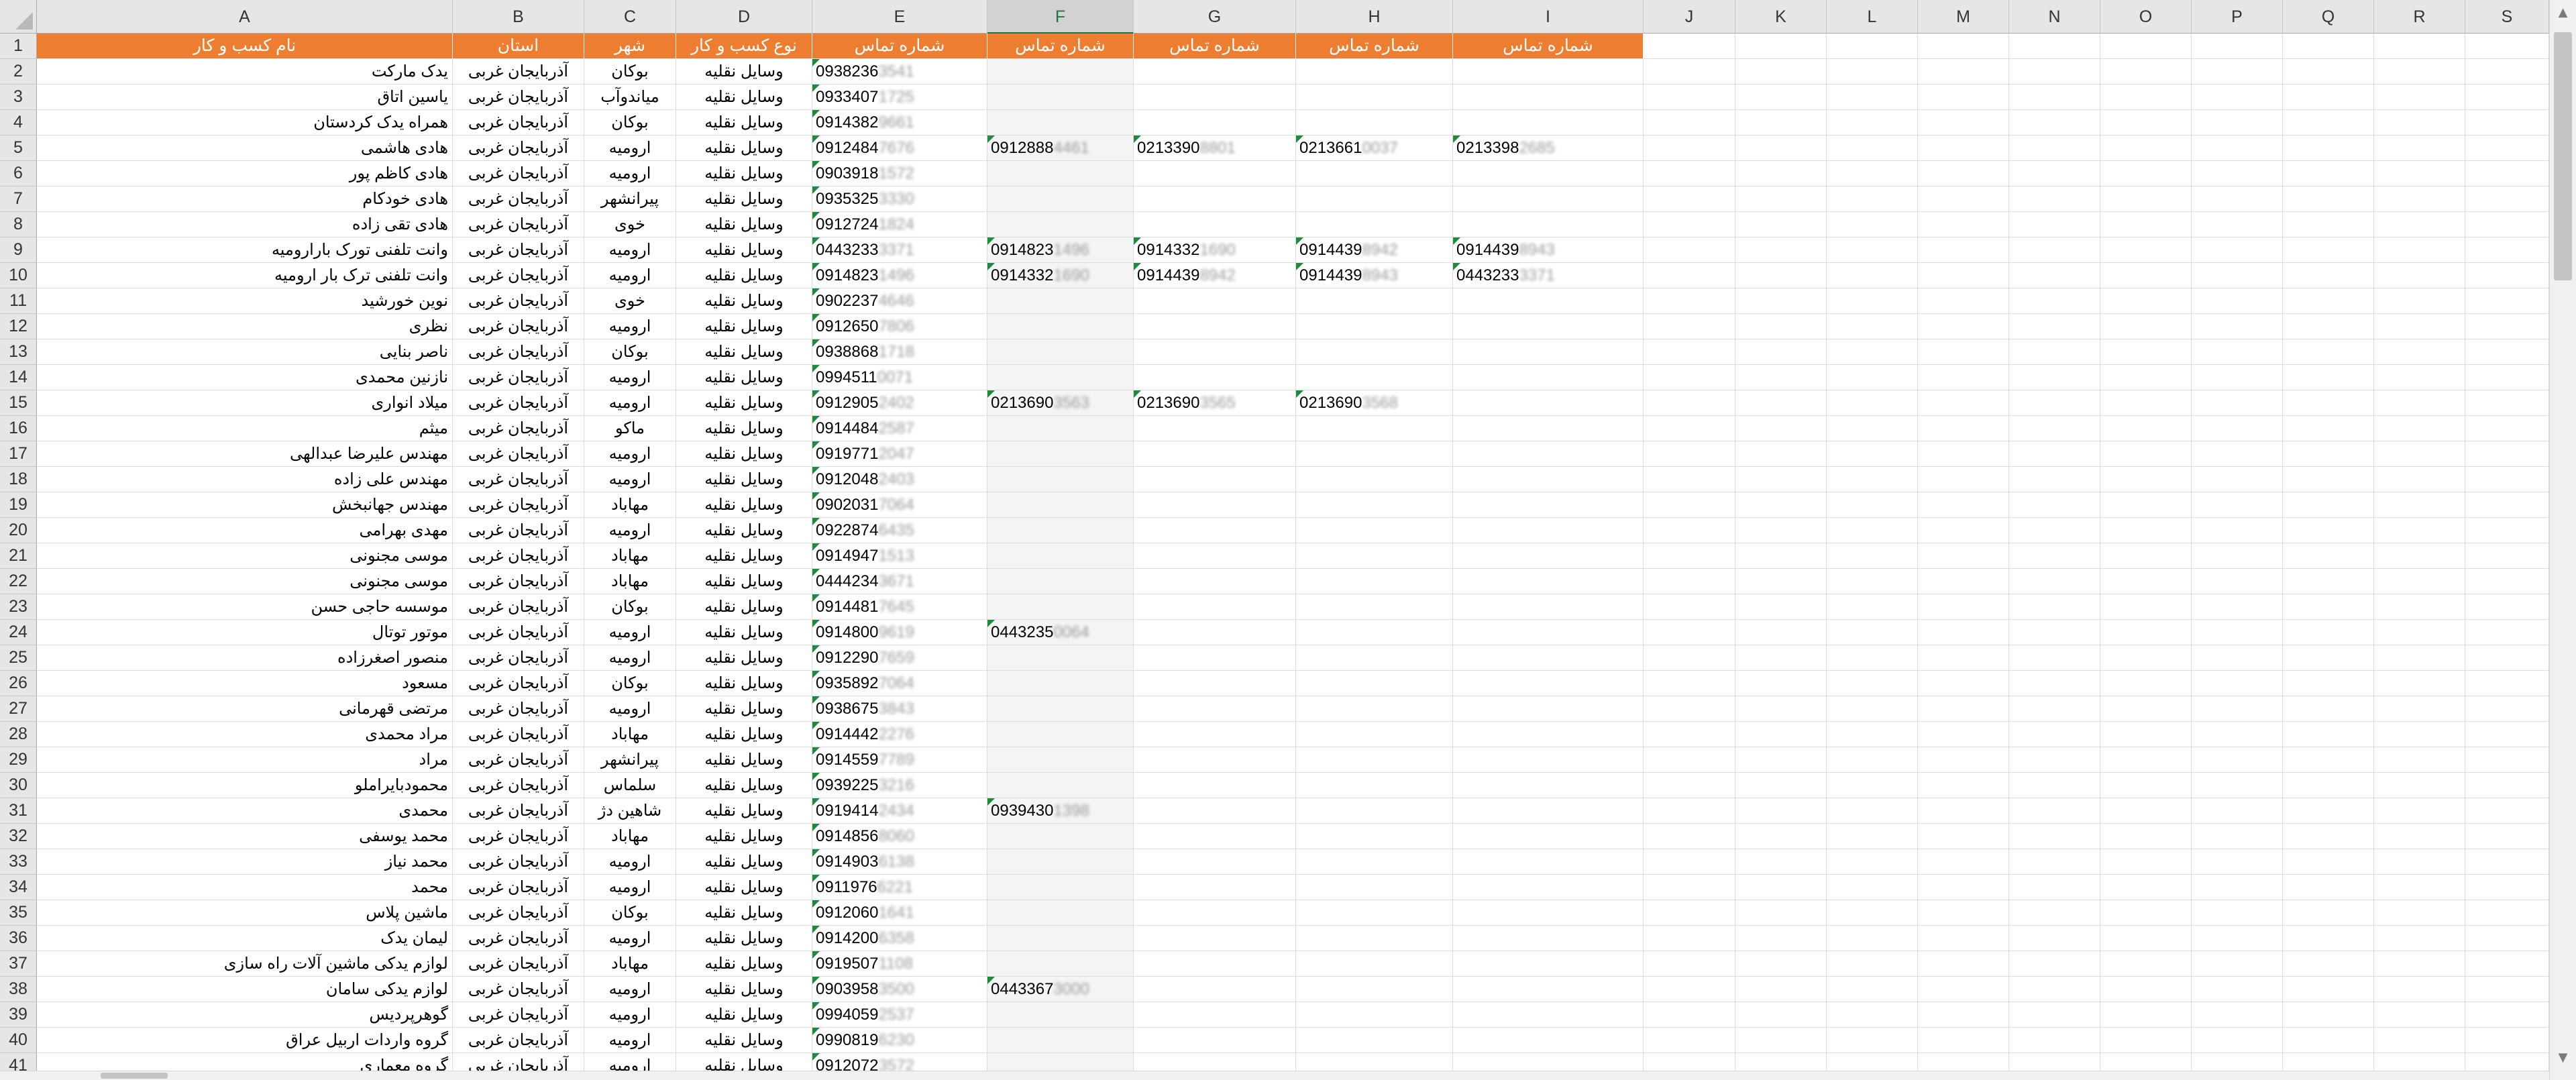  What do you see at coordinates (18, 836) in the screenshot?
I see `row-number: 32` at bounding box center [18, 836].